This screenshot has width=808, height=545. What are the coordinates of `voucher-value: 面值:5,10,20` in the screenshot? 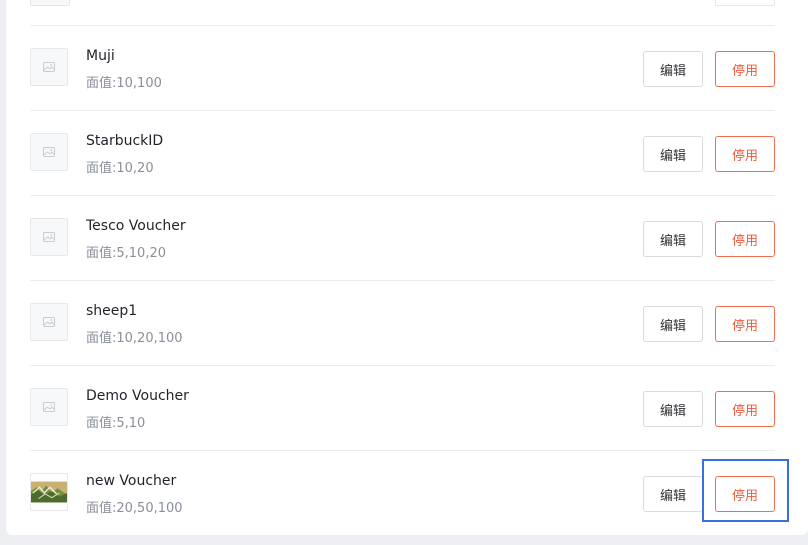 It's located at (126, 253).